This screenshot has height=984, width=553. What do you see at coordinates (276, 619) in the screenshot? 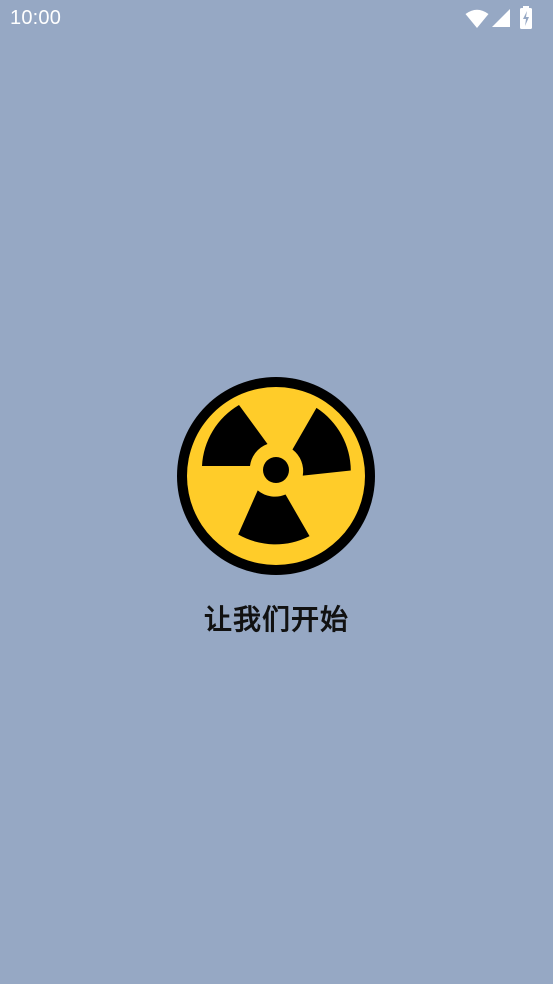
I see `tagline: 让我们开始` at bounding box center [276, 619].